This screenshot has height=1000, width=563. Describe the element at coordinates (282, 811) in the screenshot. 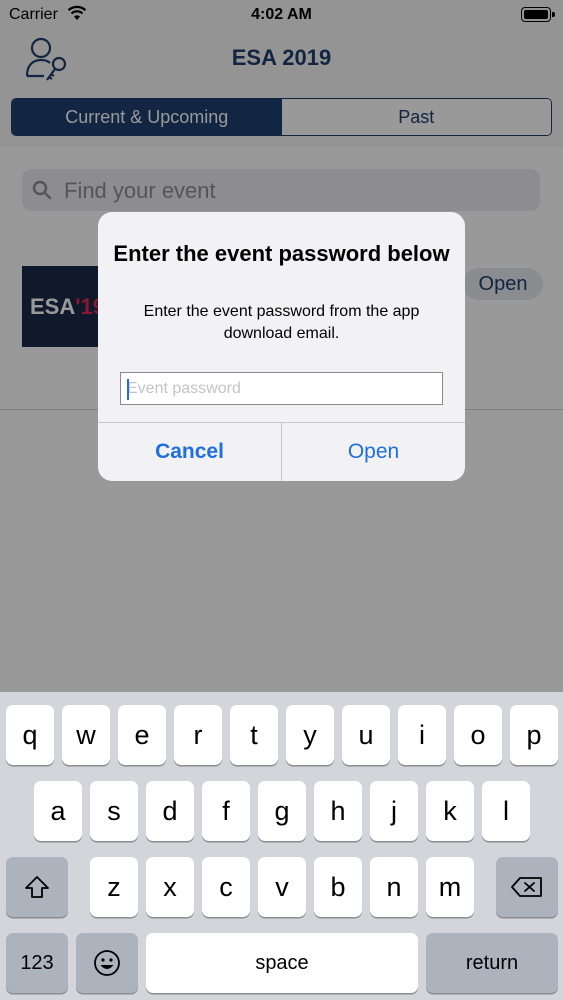

I see `key-g: g` at that location.